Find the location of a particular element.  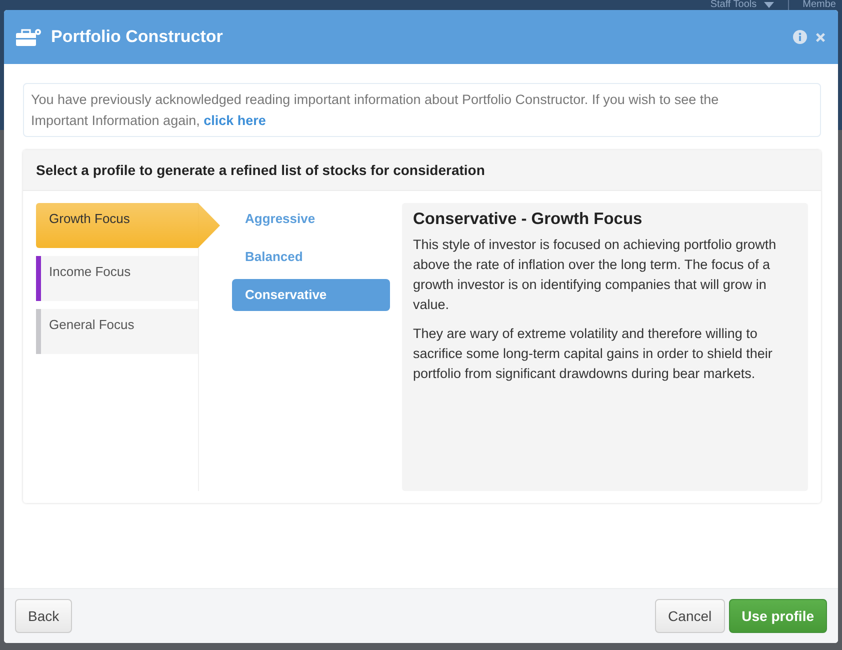

category-tab: General Focus is located at coordinates (117, 331).